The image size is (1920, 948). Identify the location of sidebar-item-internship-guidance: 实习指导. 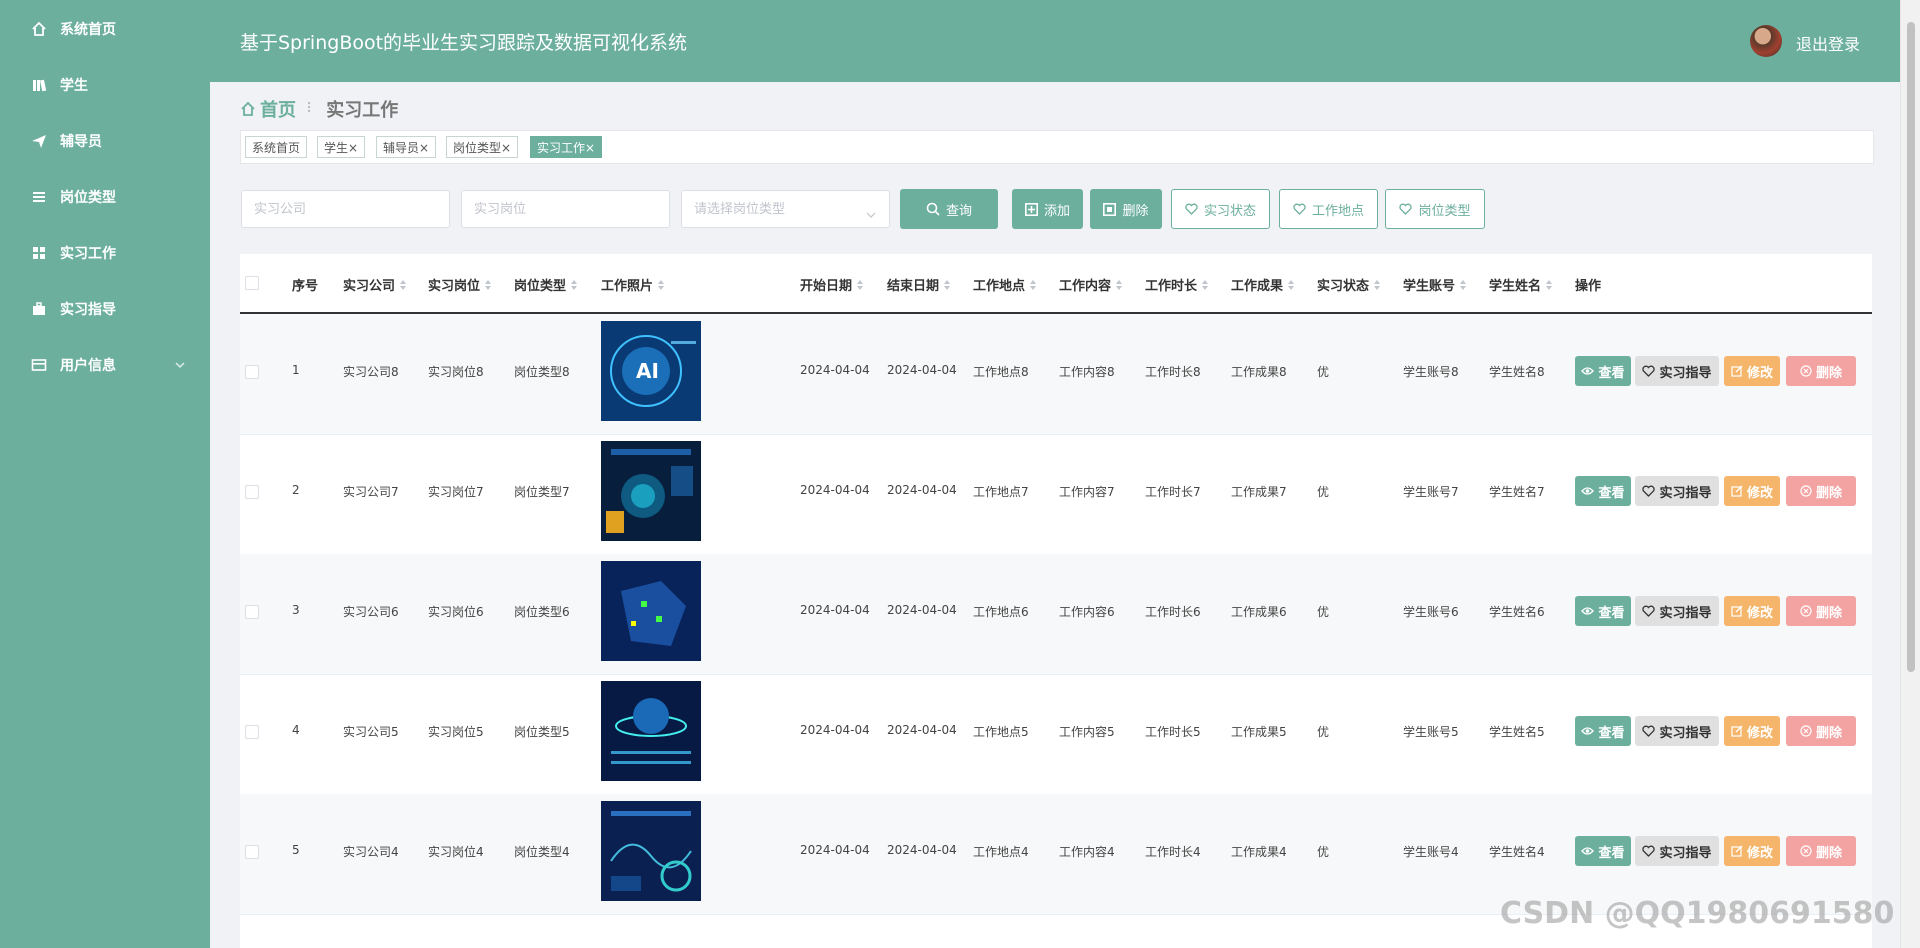
(105, 309).